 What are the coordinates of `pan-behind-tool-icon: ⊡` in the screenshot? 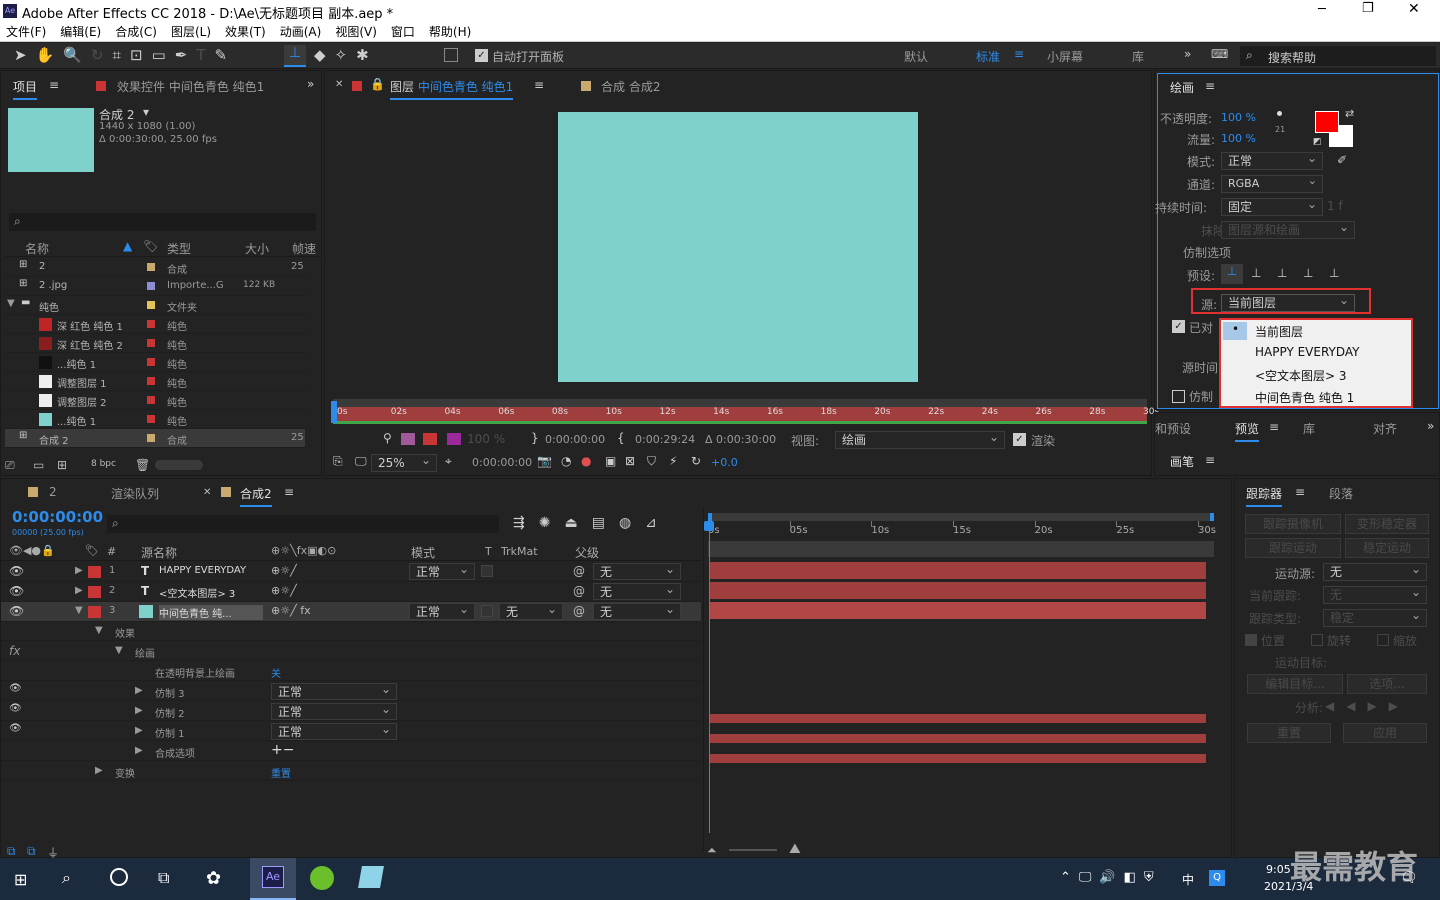 It's located at (141, 55).